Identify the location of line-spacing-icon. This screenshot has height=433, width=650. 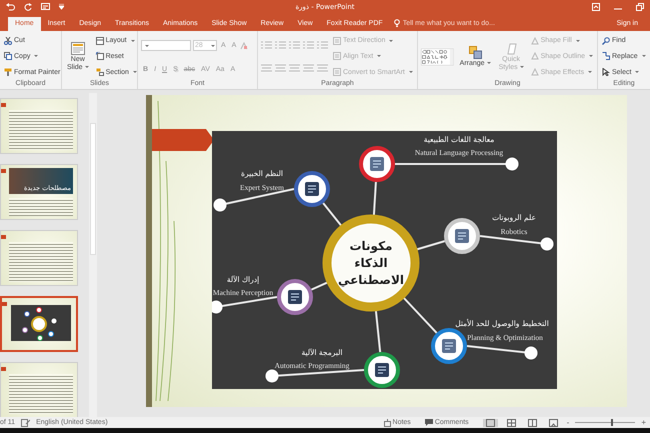
(322, 44).